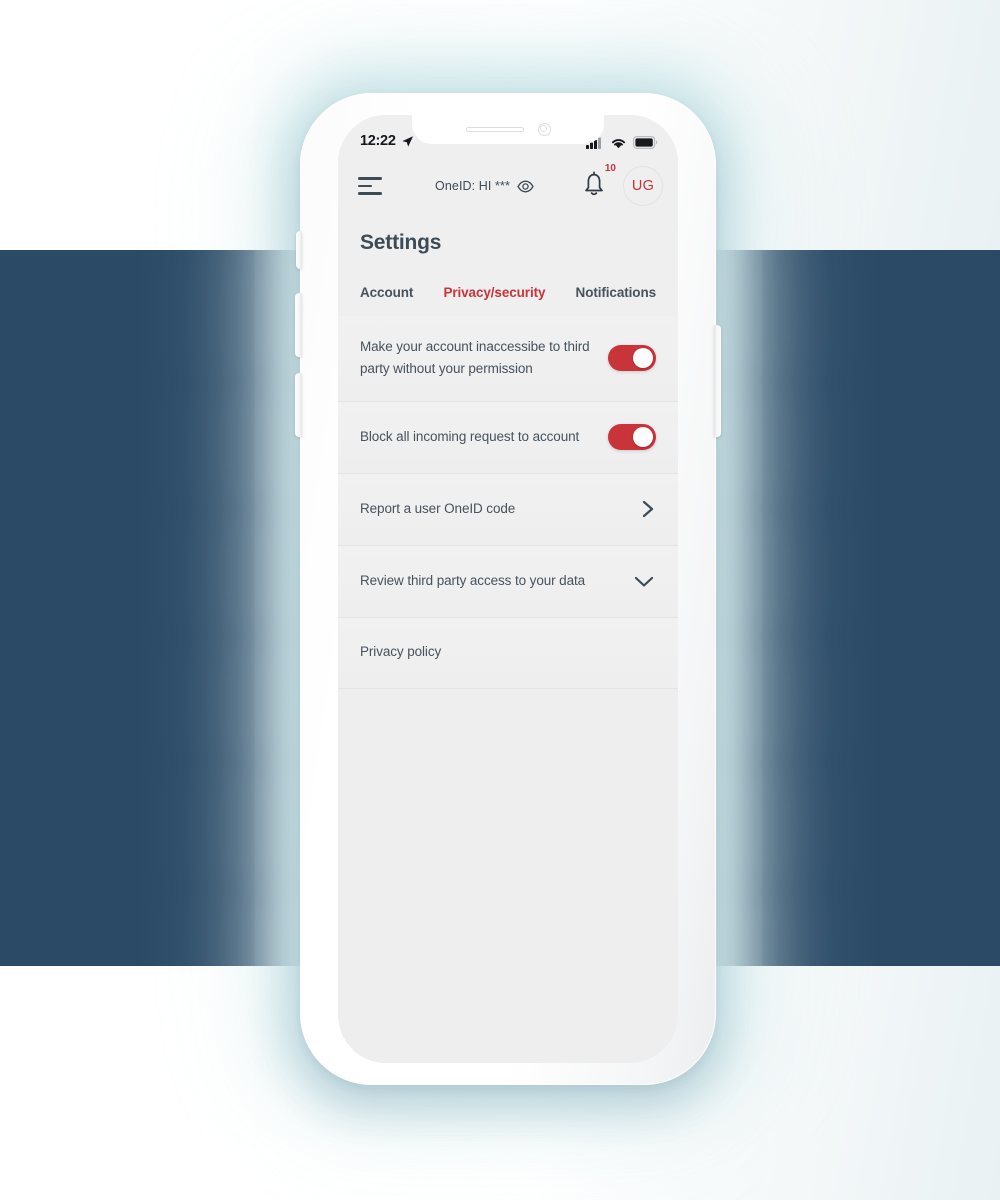 This screenshot has width=1000, height=1200. I want to click on volume-down-button, so click(298, 405).